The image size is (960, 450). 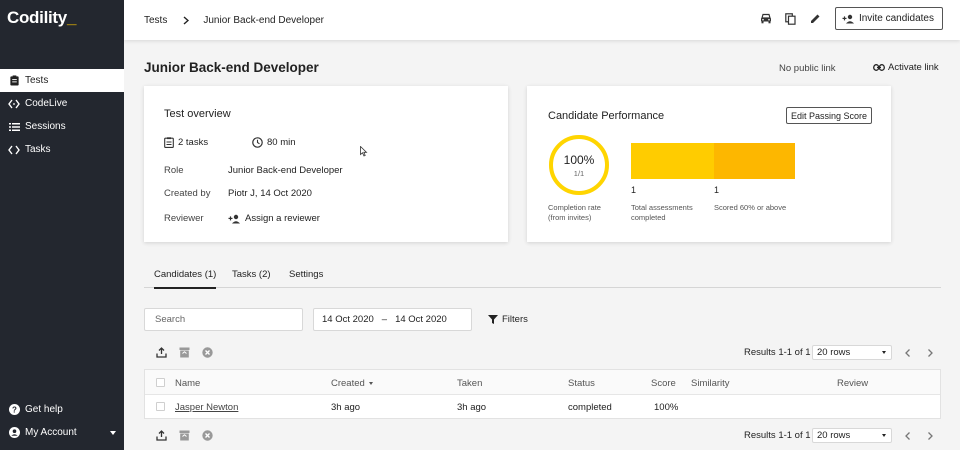 What do you see at coordinates (193, 142) in the screenshot?
I see `task-count-label: 2 tasks` at bounding box center [193, 142].